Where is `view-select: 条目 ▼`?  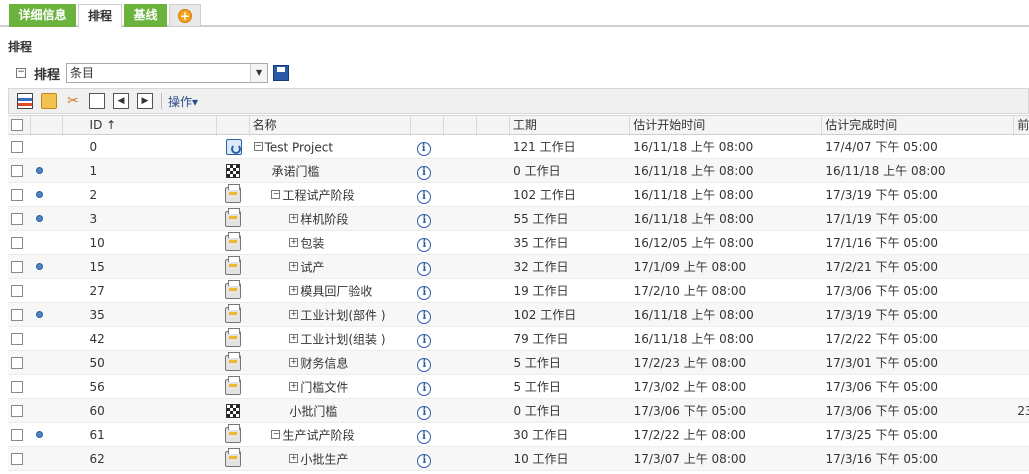
view-select: 条目 ▼ is located at coordinates (167, 73).